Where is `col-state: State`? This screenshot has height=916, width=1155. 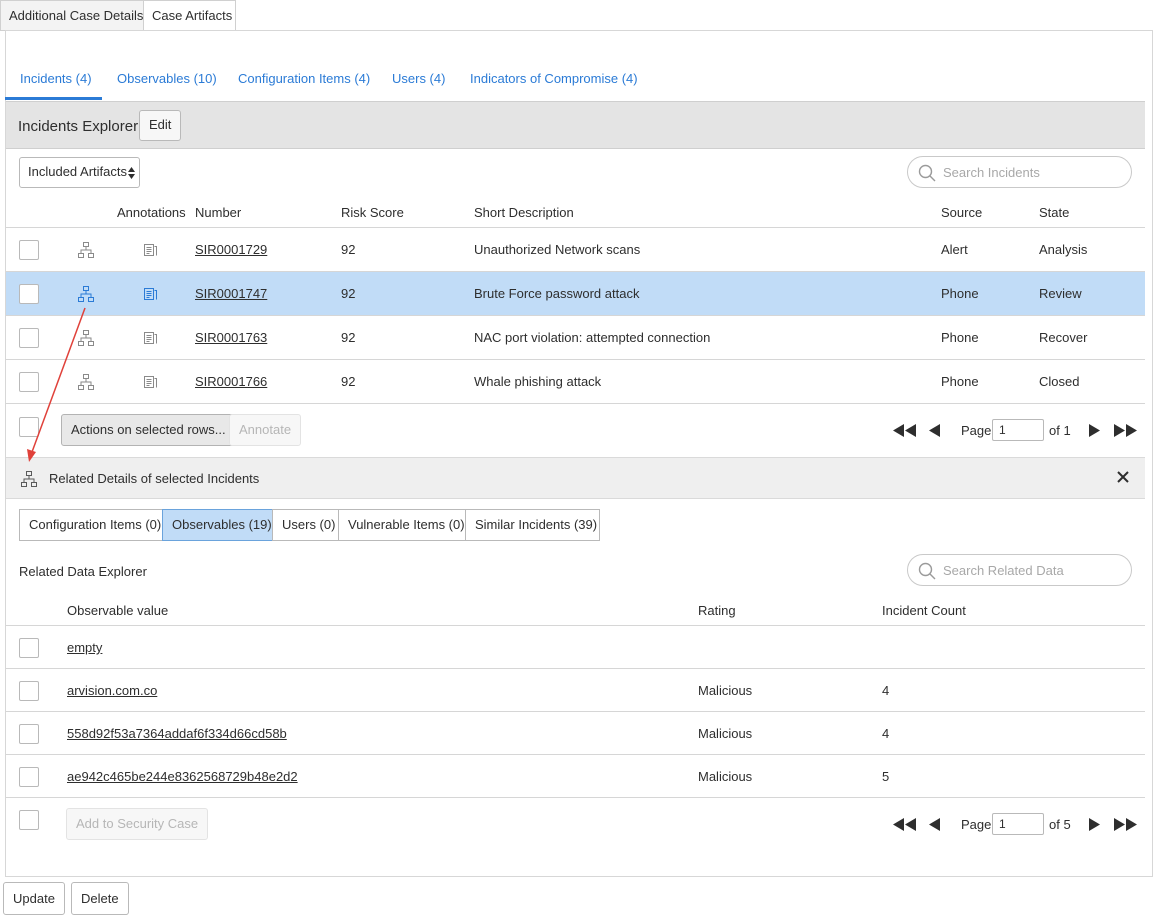
col-state: State is located at coordinates (1054, 212).